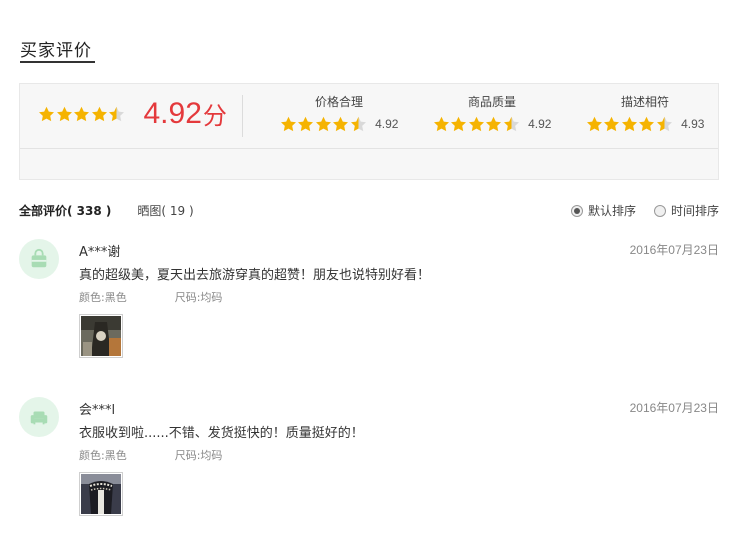 This screenshot has width=738, height=545. I want to click on tab-photo-reviews: 晒图( 19 ), so click(165, 210).